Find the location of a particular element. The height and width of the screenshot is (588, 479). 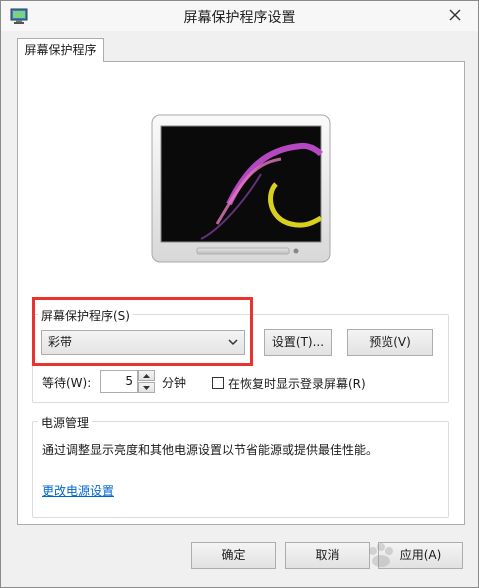

wait-minutes-input: 5 is located at coordinates (119, 381).